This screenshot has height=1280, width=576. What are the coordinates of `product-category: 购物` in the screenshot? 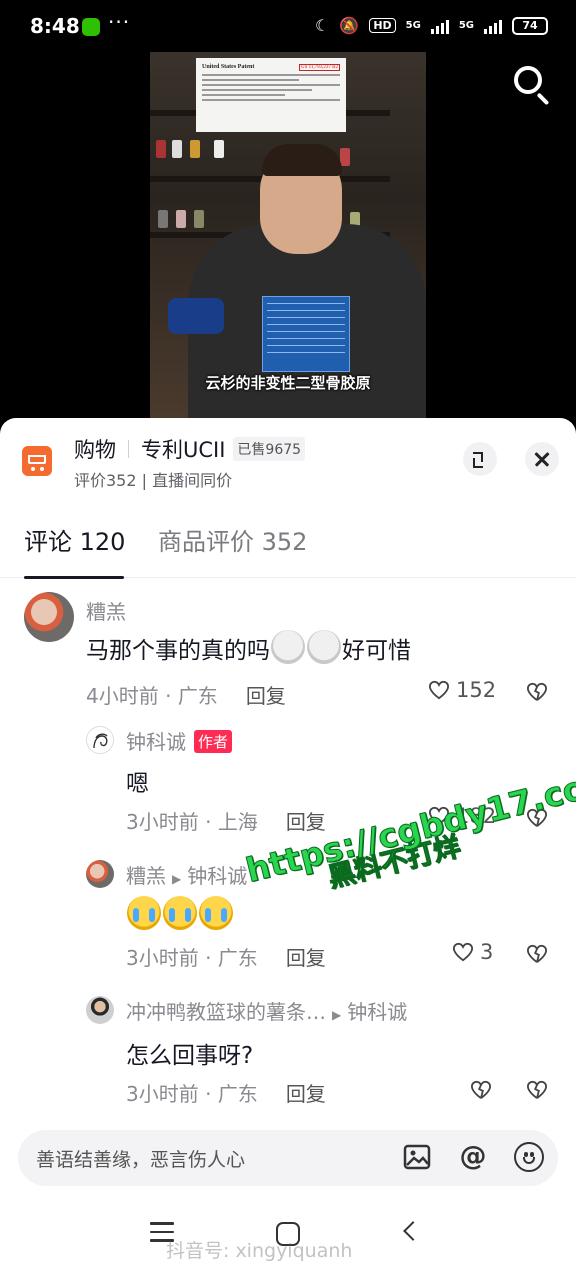 It's located at (95, 450).